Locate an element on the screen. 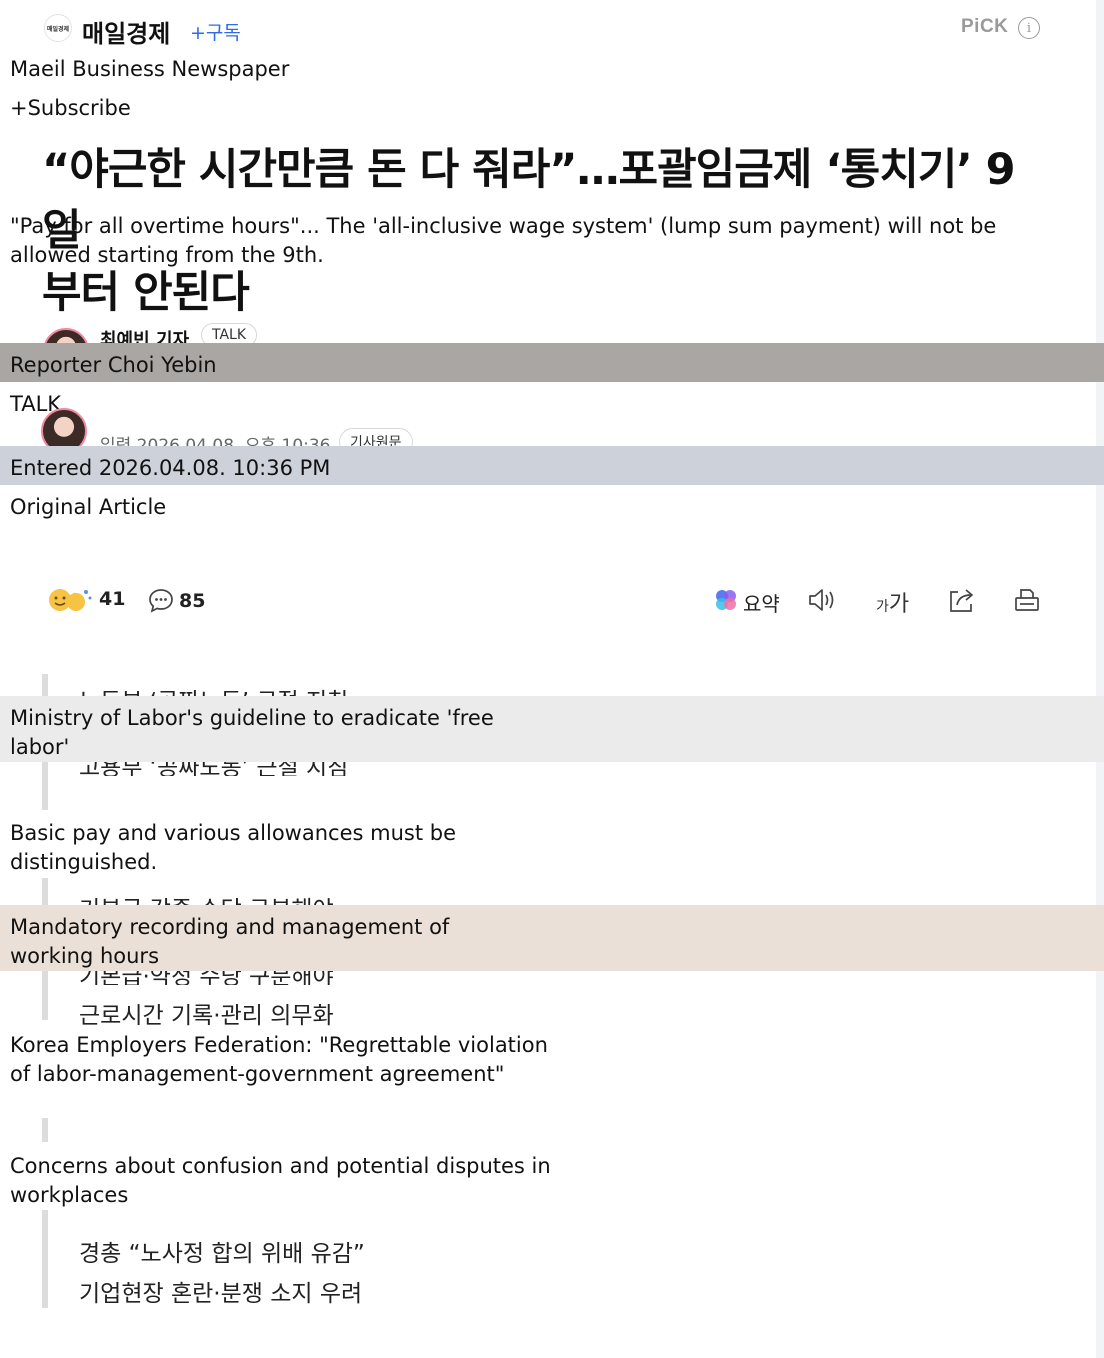 The width and height of the screenshot is (1104, 1358). talk-button: TALK is located at coordinates (229, 333).